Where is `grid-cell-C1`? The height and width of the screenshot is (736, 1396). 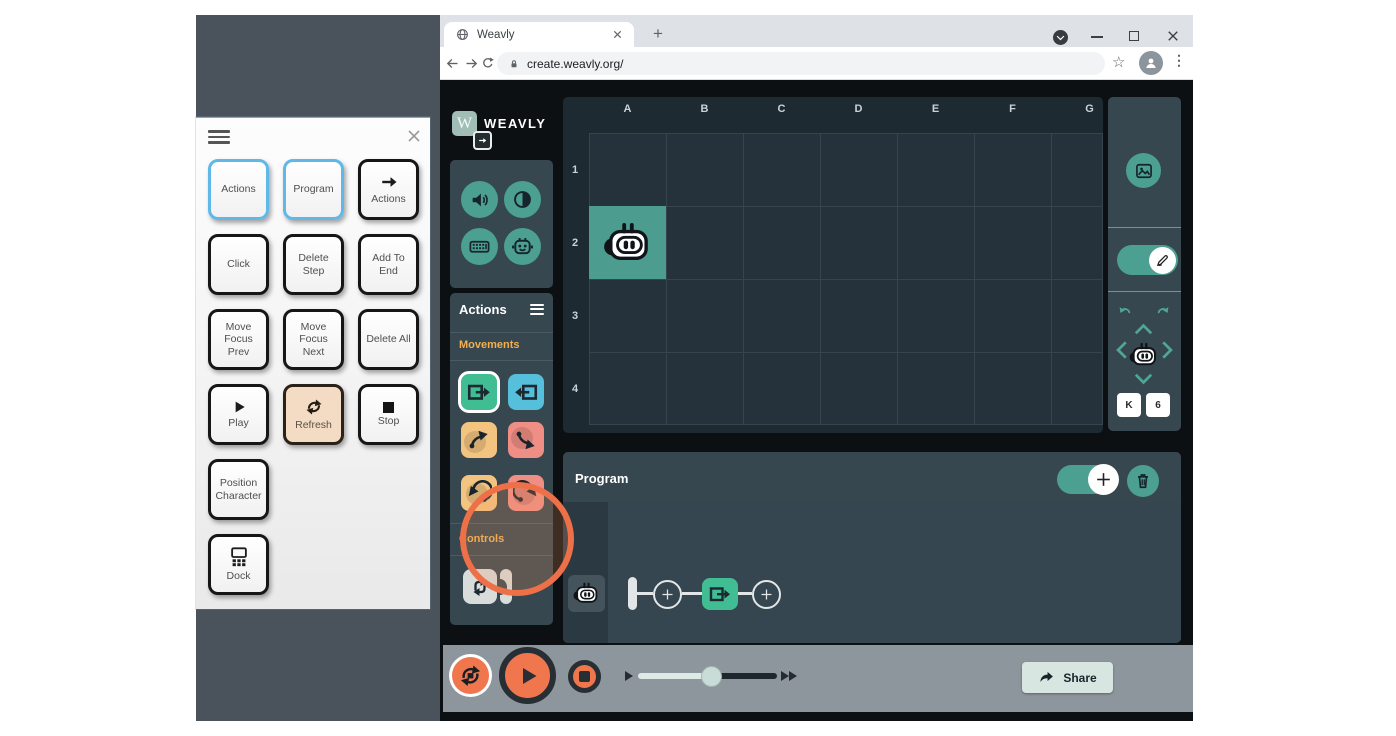 grid-cell-C1 is located at coordinates (782, 170).